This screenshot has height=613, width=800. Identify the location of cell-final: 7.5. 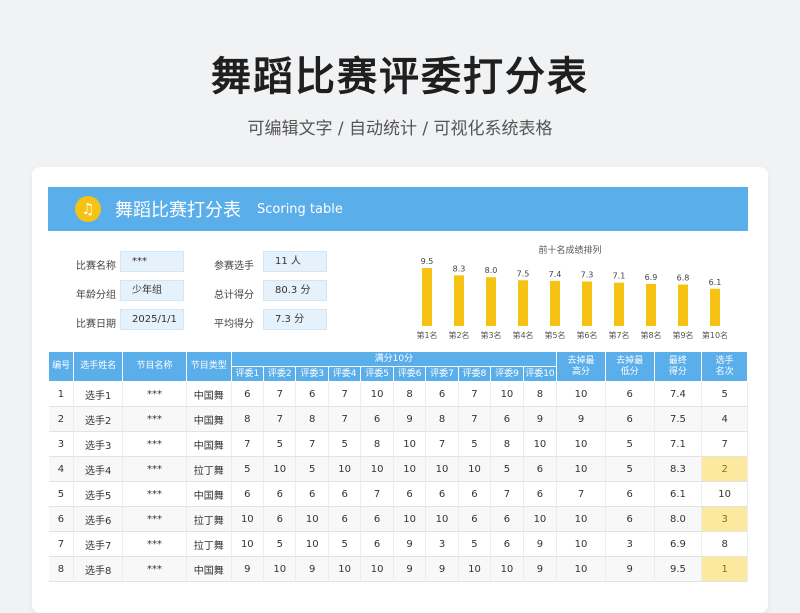
(678, 419).